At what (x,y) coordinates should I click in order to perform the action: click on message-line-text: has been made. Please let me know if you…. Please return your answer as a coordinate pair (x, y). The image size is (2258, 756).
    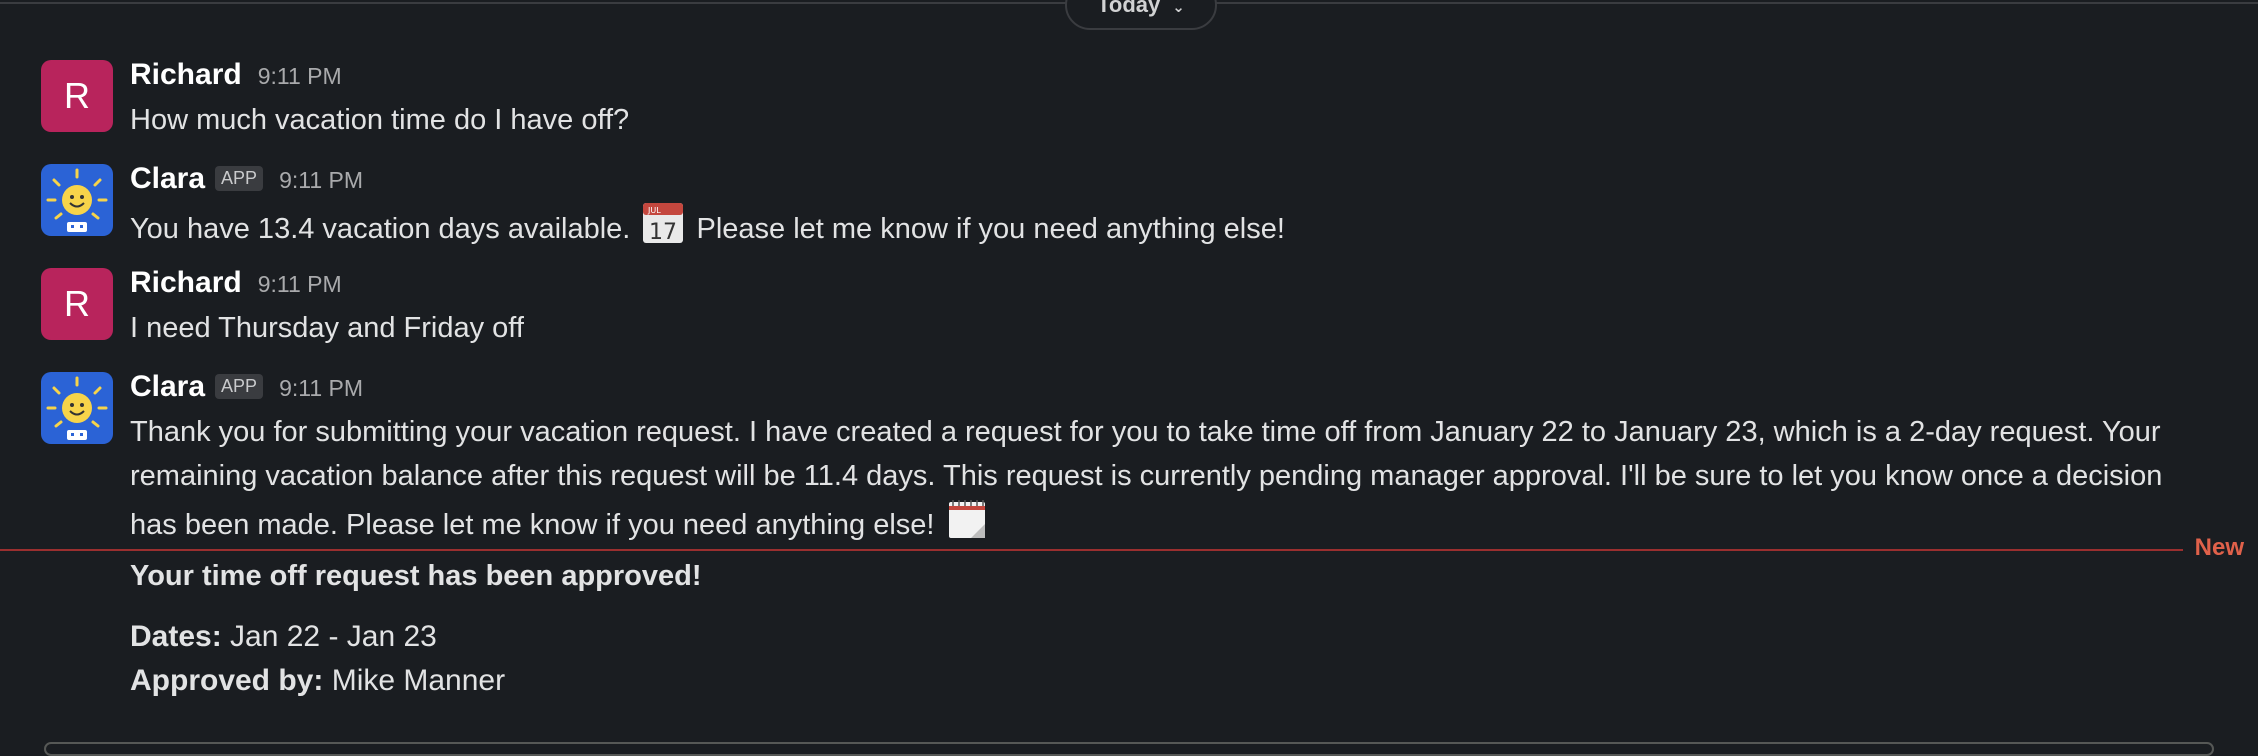
    Looking at the image, I should click on (532, 525).